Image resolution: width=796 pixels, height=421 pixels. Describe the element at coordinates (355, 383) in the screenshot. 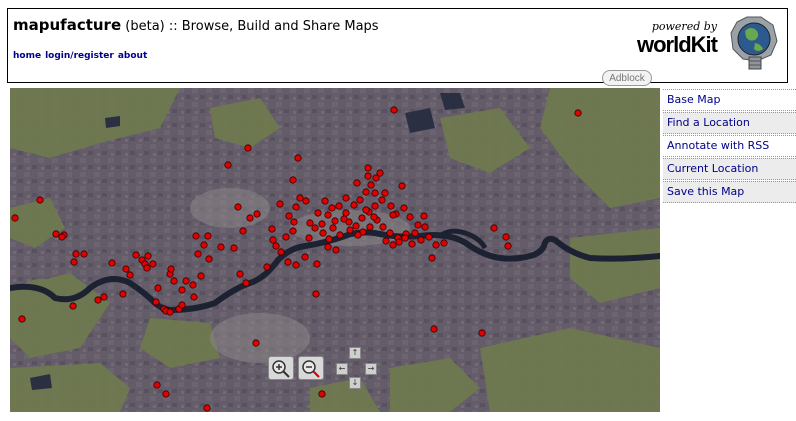

I see `pan-down-button: ↓` at that location.